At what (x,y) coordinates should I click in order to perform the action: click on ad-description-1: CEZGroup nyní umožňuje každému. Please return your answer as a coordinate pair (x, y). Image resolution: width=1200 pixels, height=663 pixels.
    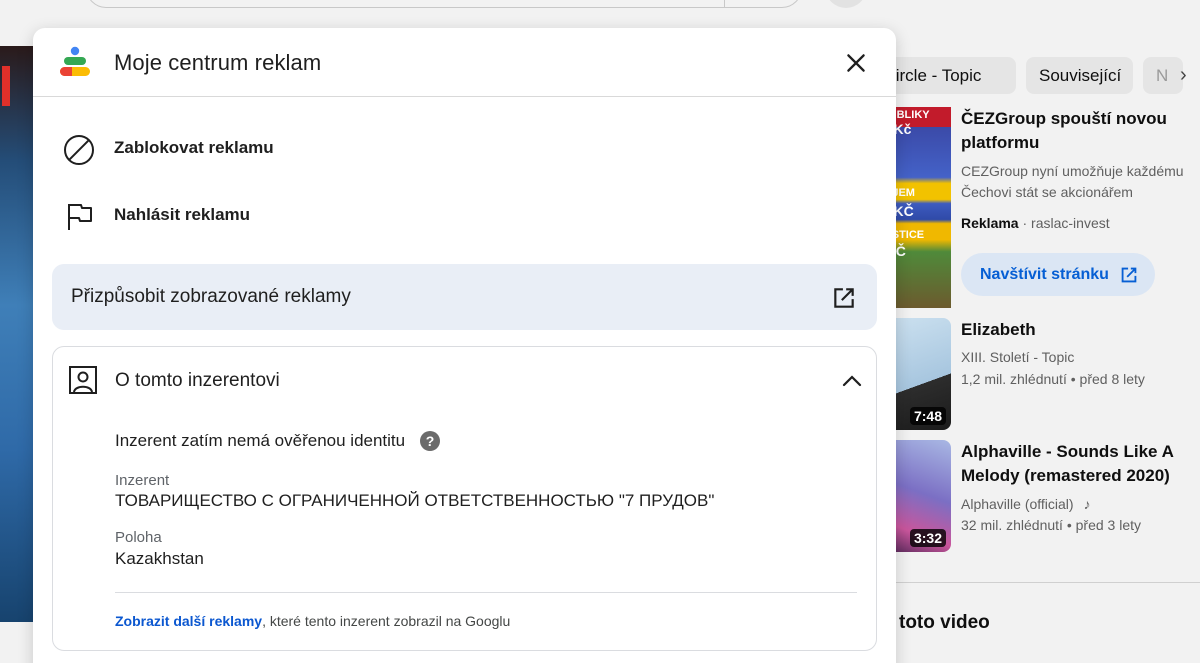
    Looking at the image, I should click on (1072, 171).